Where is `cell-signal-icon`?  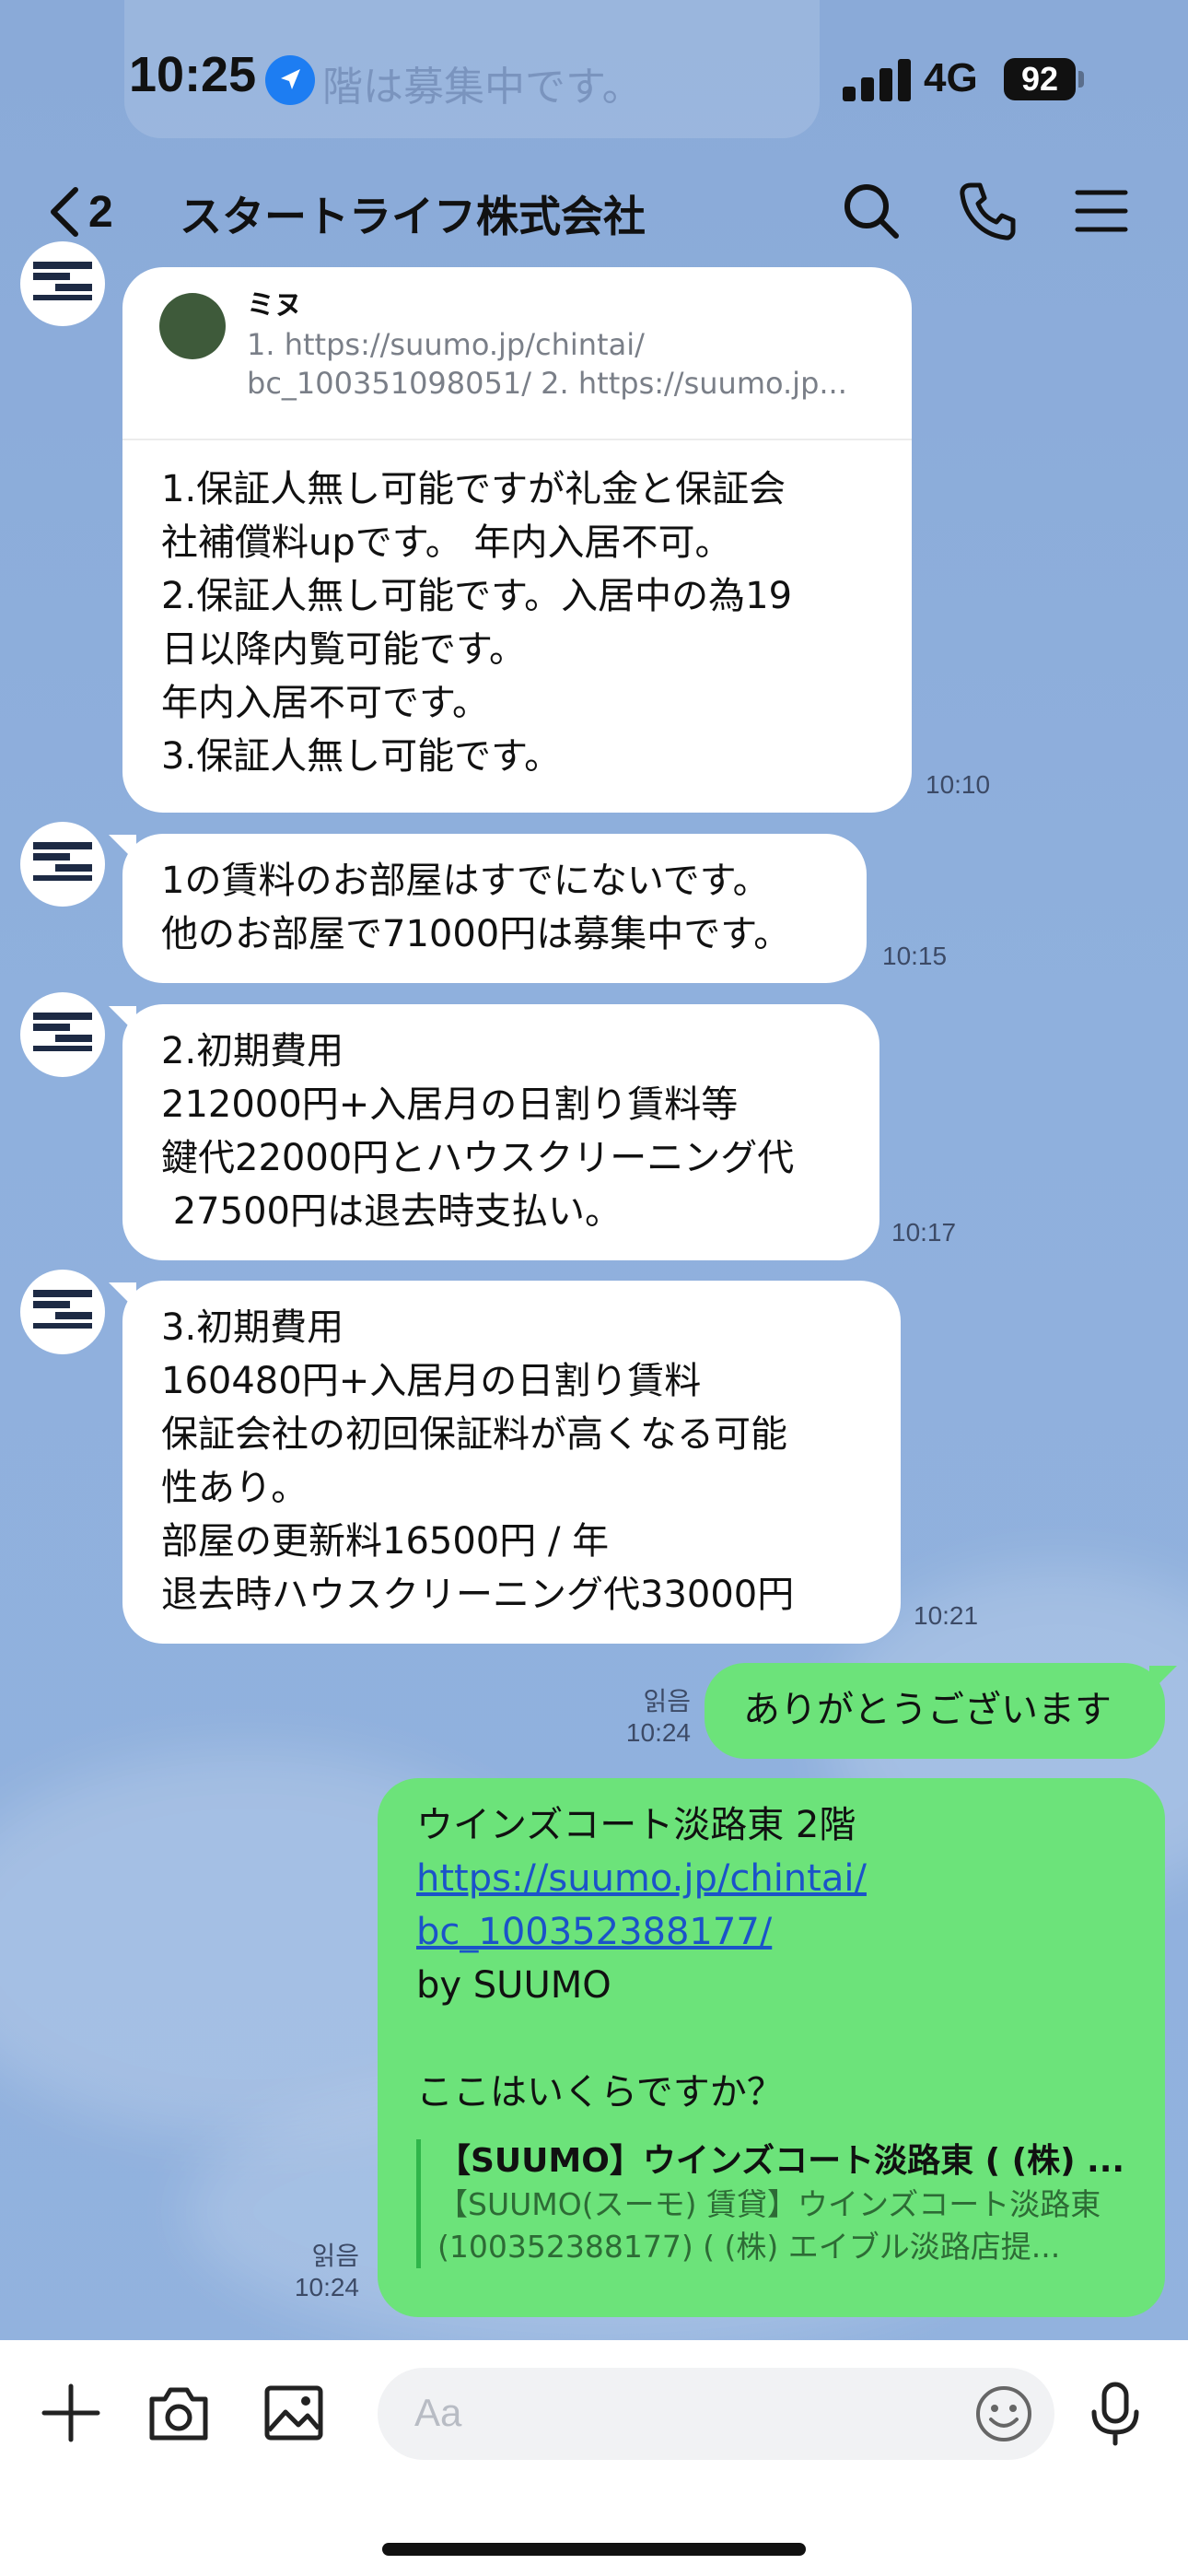 cell-signal-icon is located at coordinates (877, 80).